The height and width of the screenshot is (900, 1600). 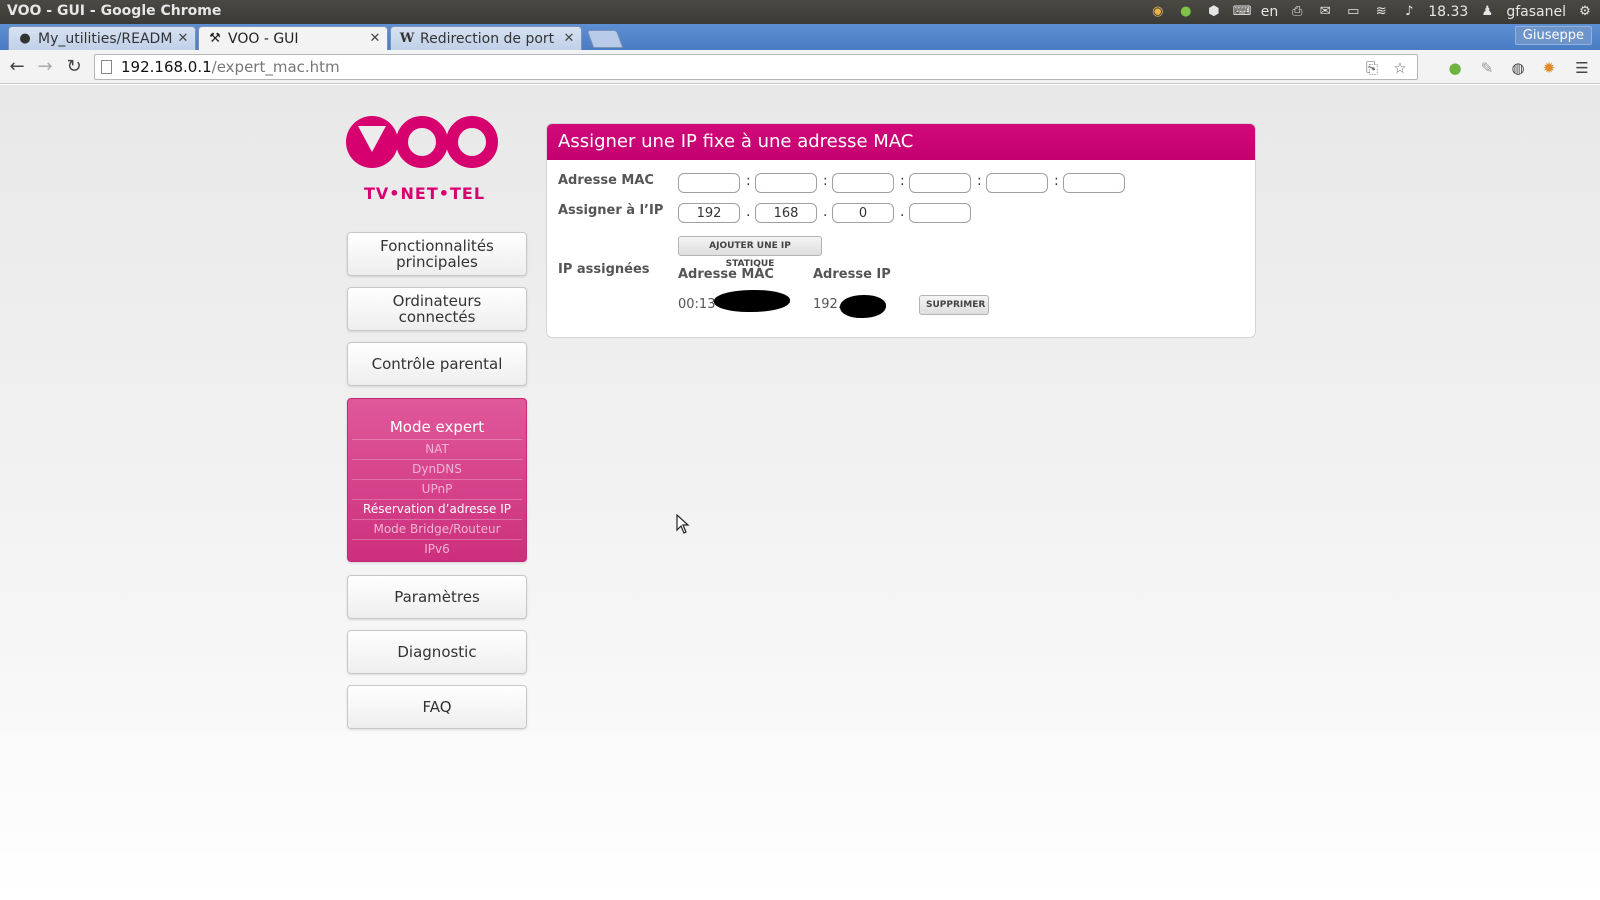 I want to click on mac-label: Adresse MAC, so click(x=606, y=180).